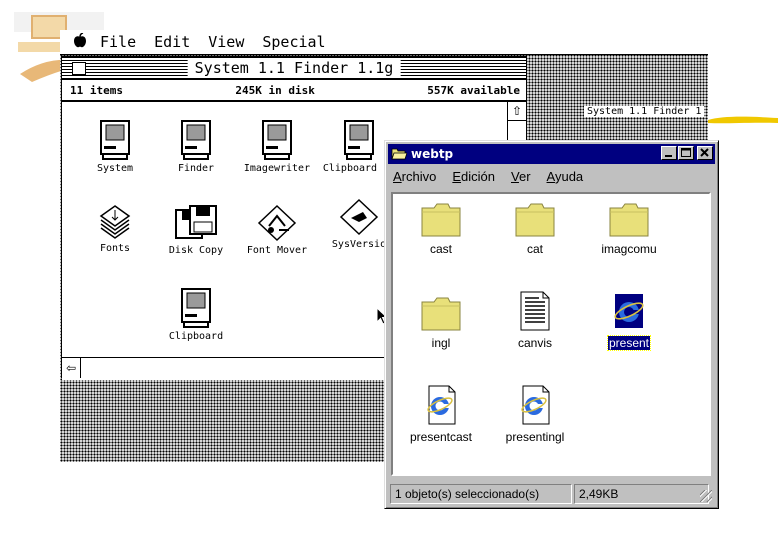 The image size is (780, 540). I want to click on items-count: 11 items, so click(96, 90).